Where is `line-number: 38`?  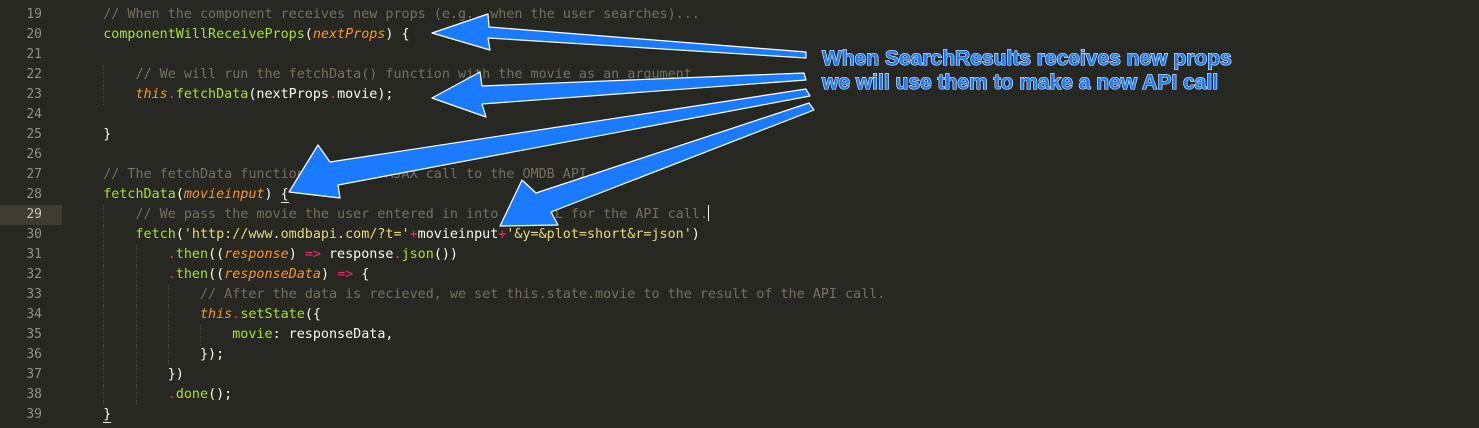
line-number: 38 is located at coordinates (34, 394).